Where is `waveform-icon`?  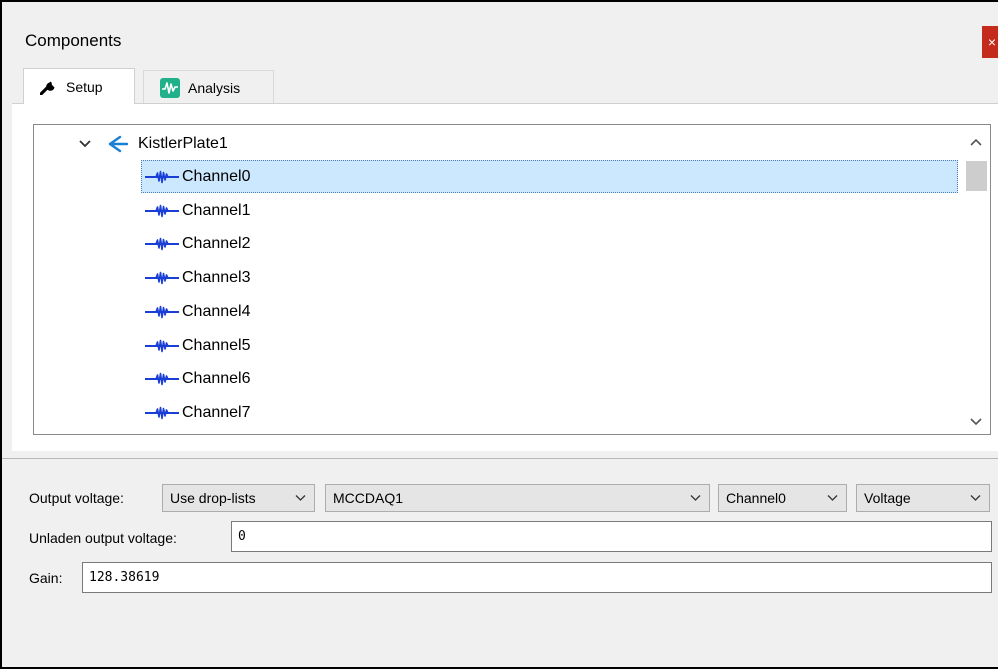
waveform-icon is located at coordinates (170, 87).